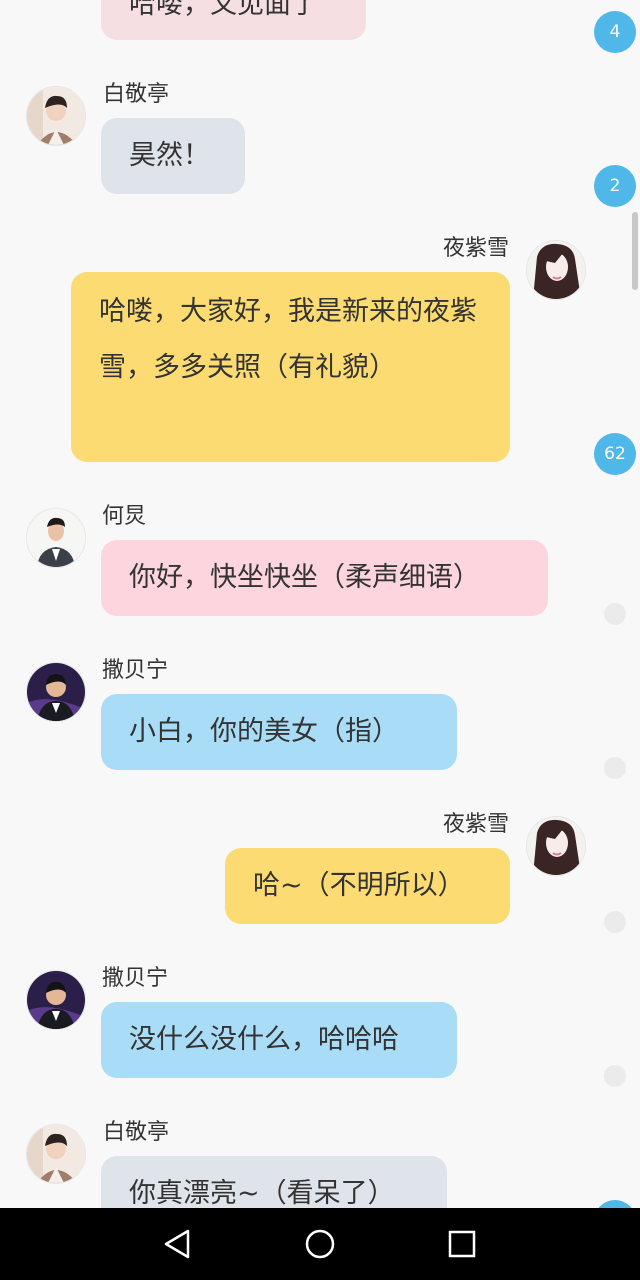 The width and height of the screenshot is (640, 1280). What do you see at coordinates (615, 454) in the screenshot?
I see `unread-count-badge: 62` at bounding box center [615, 454].